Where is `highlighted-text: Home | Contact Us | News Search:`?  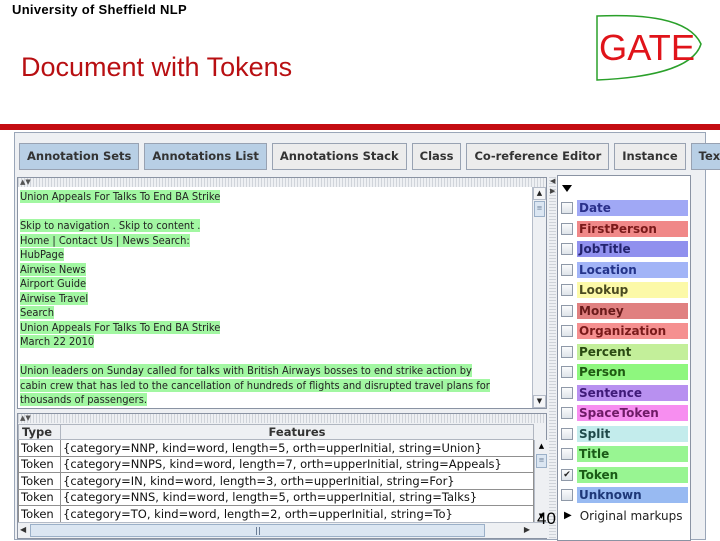 highlighted-text: Home | Contact Us | News Search: is located at coordinates (105, 240).